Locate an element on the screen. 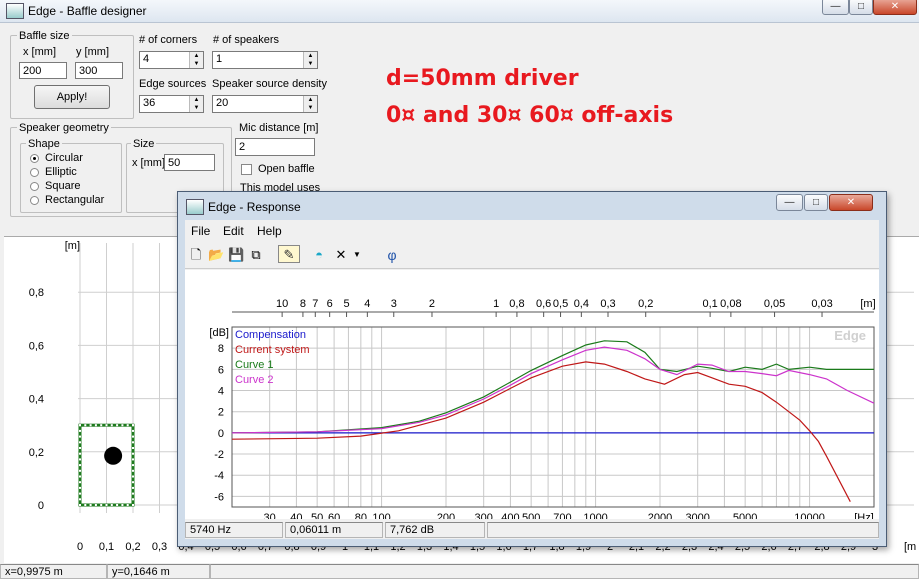 This screenshot has height=579, width=919. response-maximize-button: □ is located at coordinates (816, 202).